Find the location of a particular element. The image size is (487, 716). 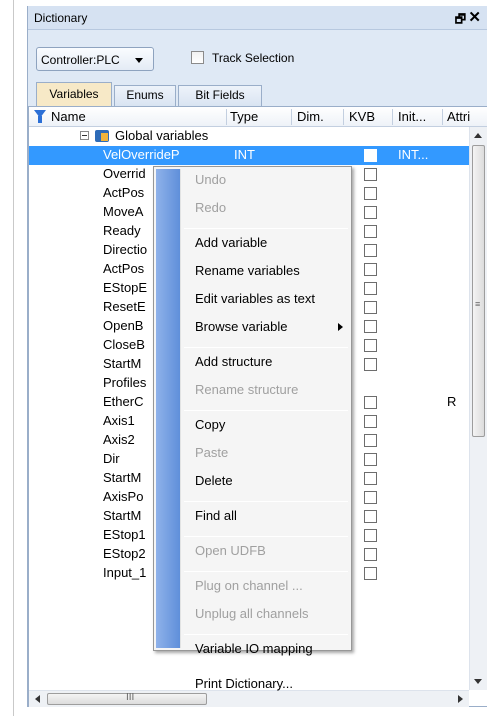

tab-enums: Enums is located at coordinates (145, 95).